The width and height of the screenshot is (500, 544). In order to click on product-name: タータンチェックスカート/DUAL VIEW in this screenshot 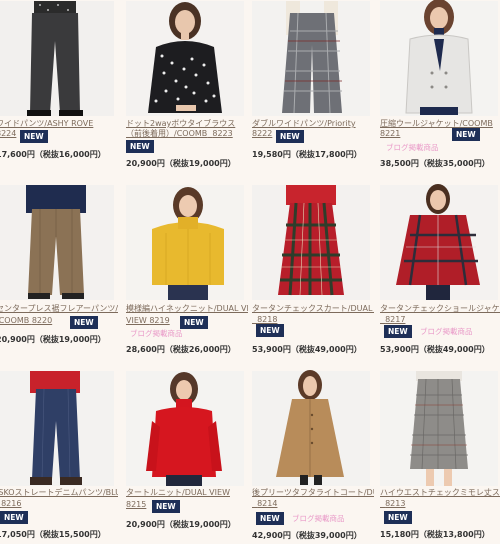, I will do `click(313, 309)`.